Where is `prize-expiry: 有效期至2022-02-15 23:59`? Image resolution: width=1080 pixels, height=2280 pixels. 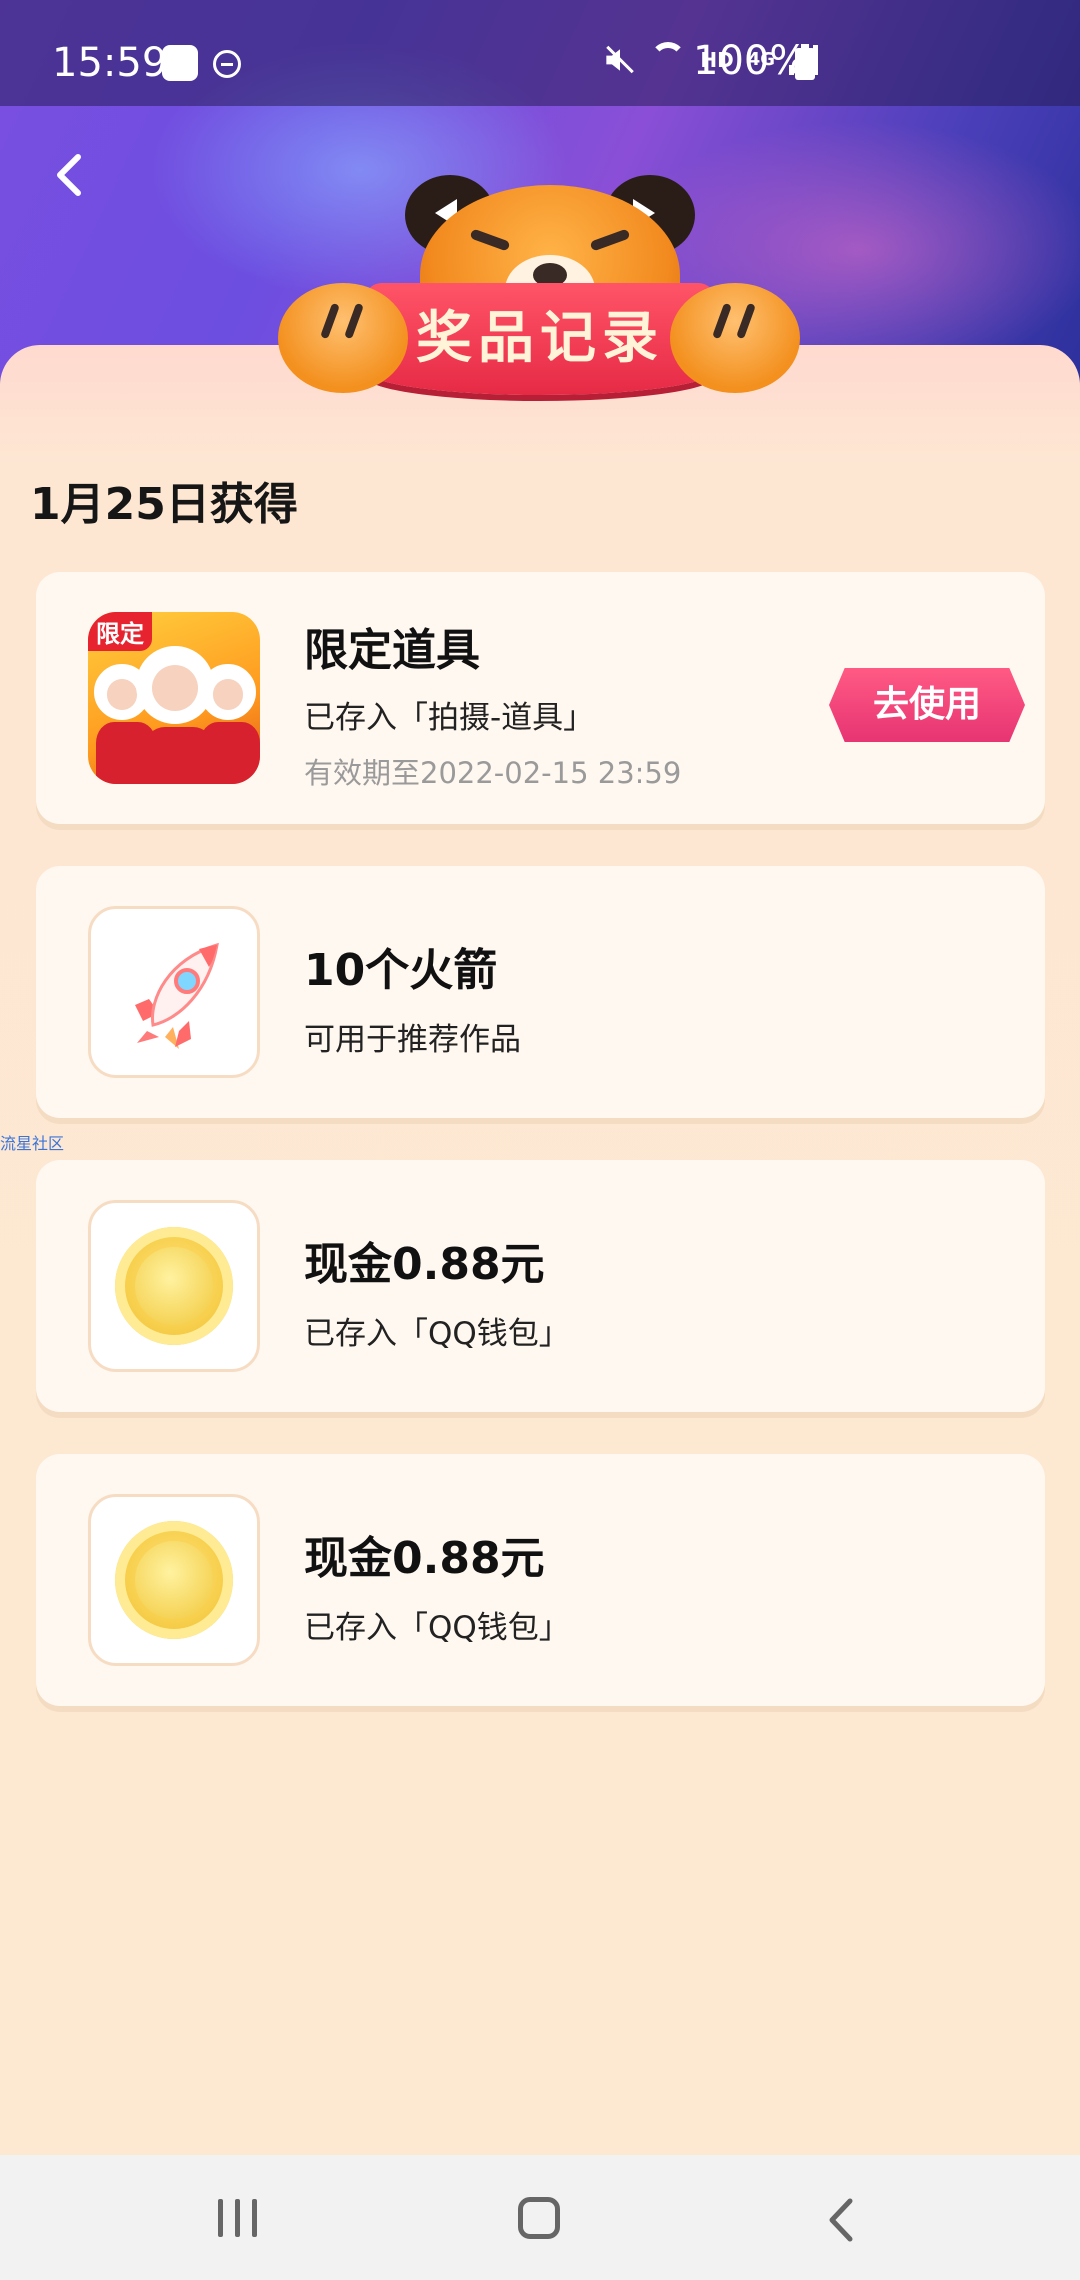 prize-expiry: 有效期至2022-02-15 23:59 is located at coordinates (493, 773).